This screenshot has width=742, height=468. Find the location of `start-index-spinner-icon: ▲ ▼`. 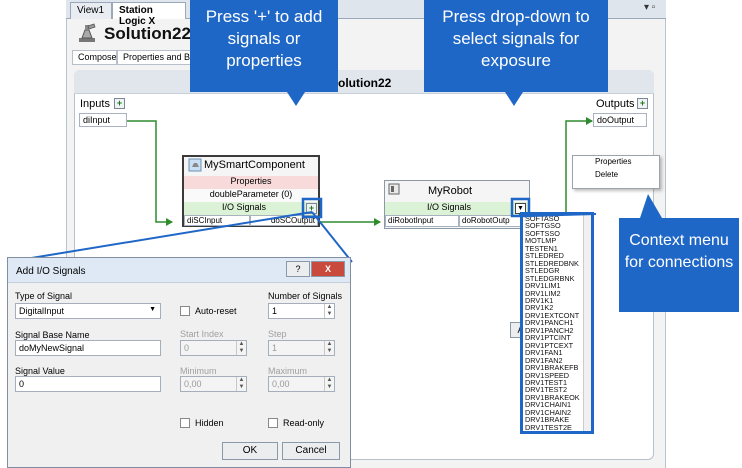

start-index-spinner-icon: ▲ ▼ is located at coordinates (241, 348).